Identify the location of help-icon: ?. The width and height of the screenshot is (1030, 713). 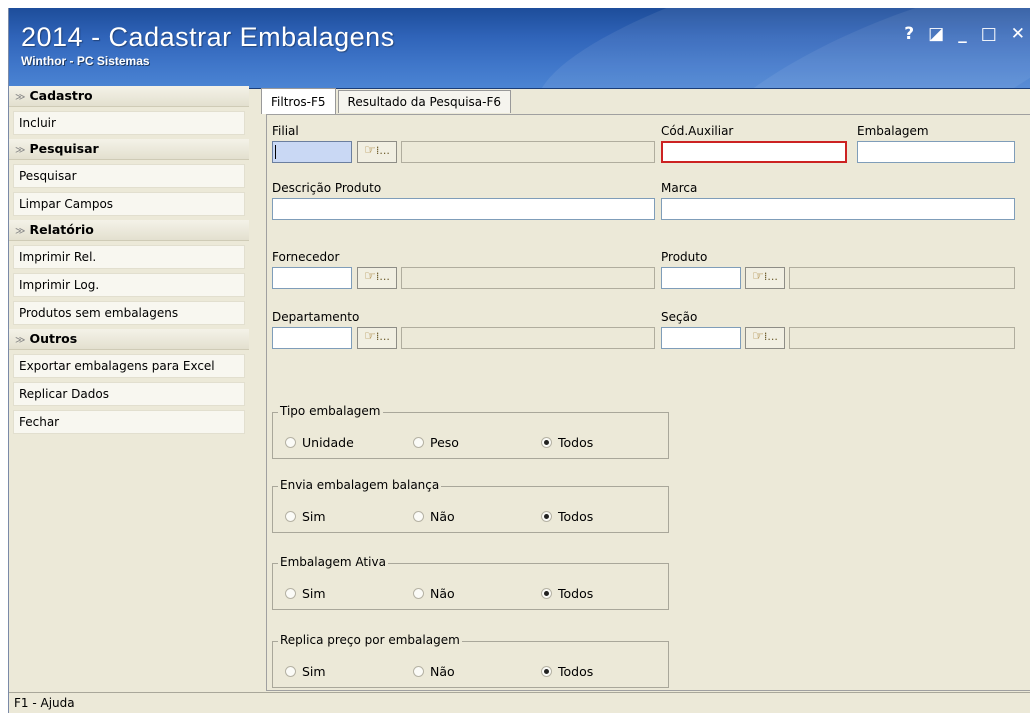
(909, 34).